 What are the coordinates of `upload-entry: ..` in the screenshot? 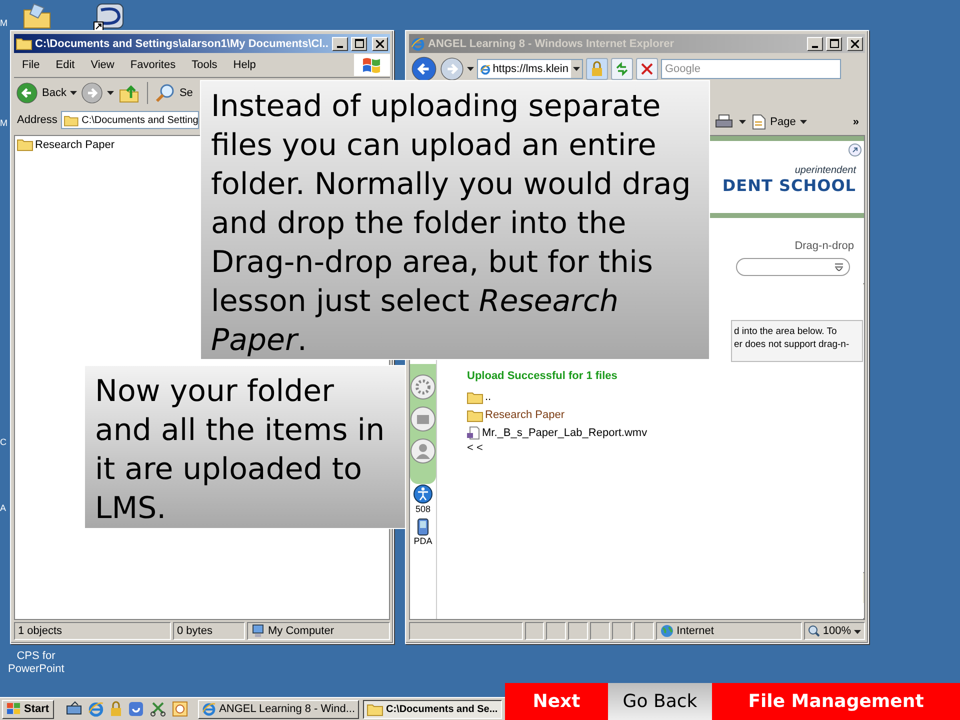 It's located at (479, 397).